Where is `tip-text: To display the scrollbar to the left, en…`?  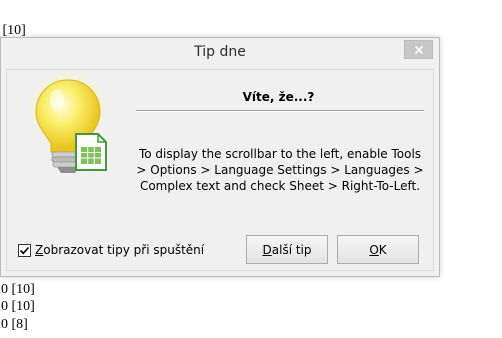 tip-text: To display the scrollbar to the left, en… is located at coordinates (280, 170).